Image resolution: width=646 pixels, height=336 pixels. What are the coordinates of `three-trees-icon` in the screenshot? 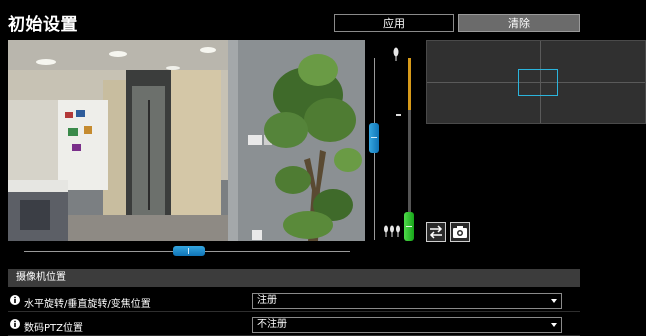 It's located at (392, 231).